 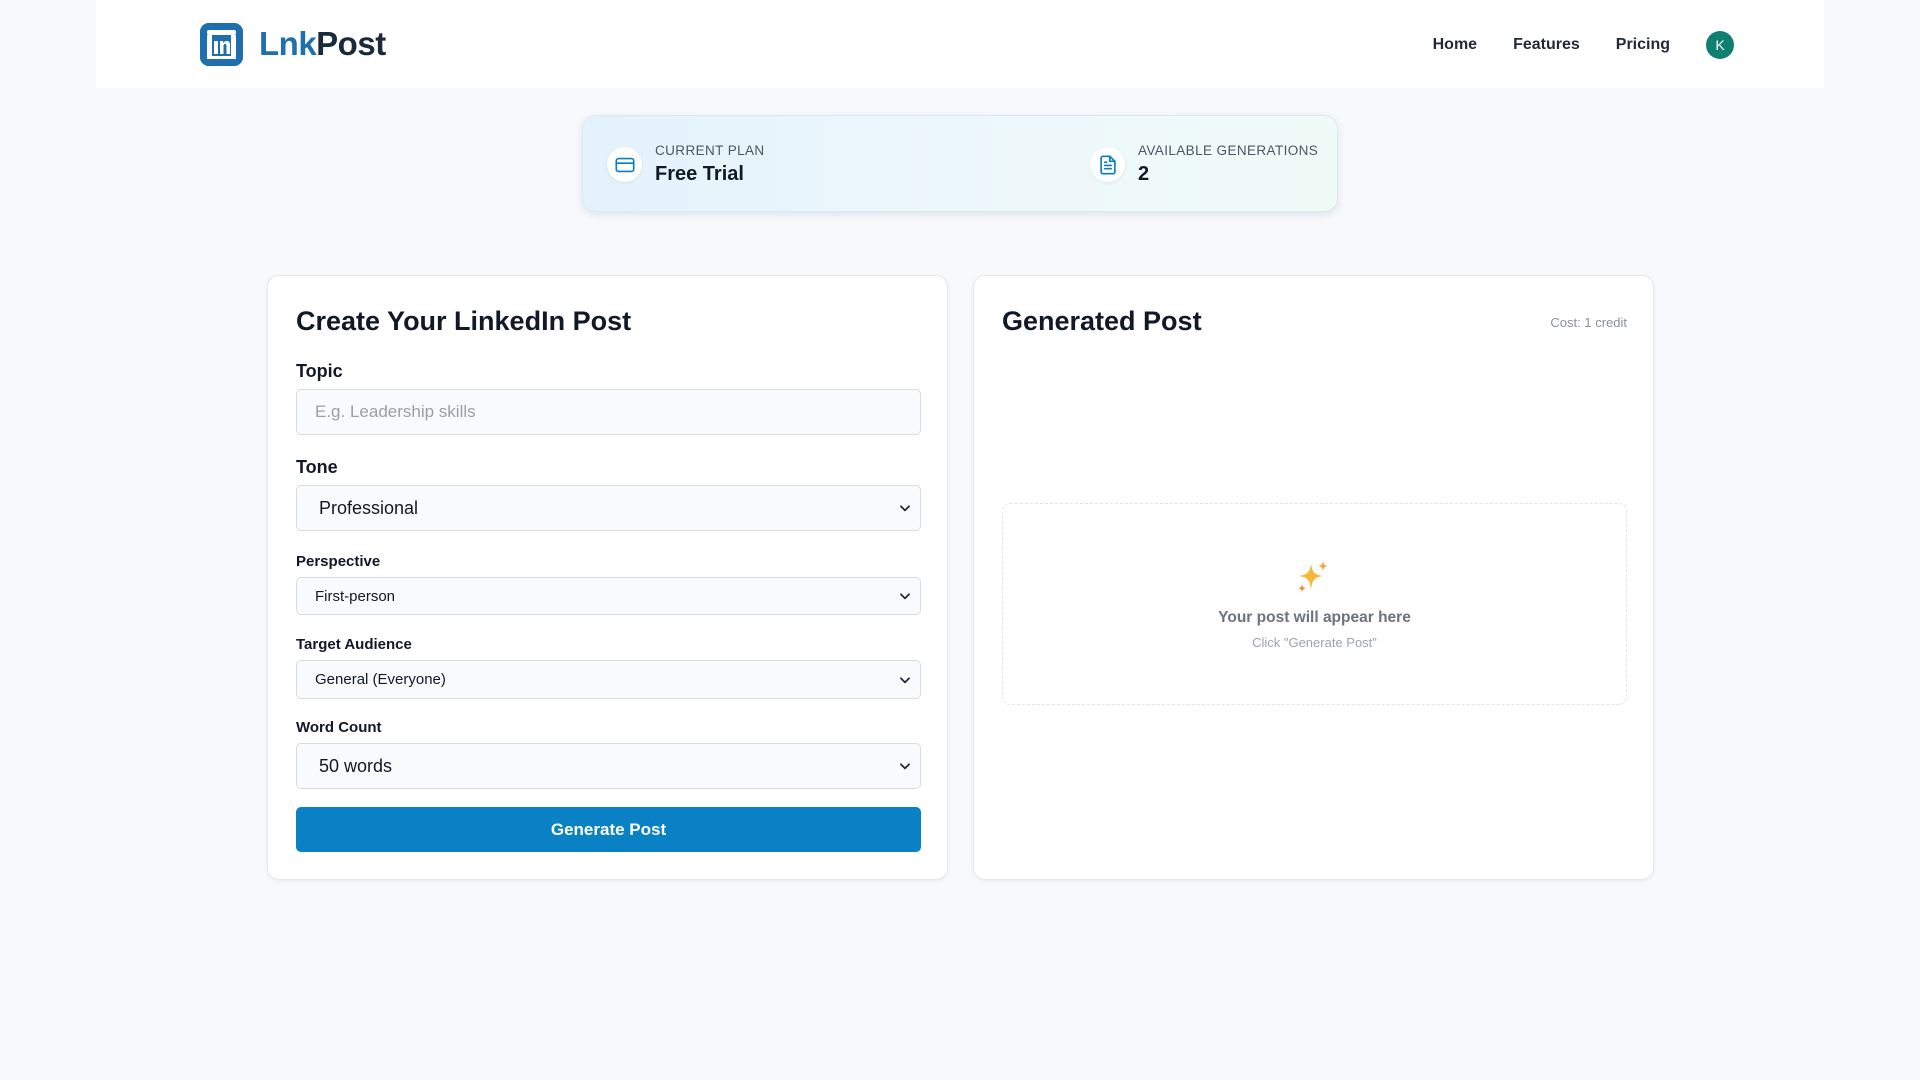 What do you see at coordinates (339, 727) in the screenshot?
I see `word-count-label: Word Count` at bounding box center [339, 727].